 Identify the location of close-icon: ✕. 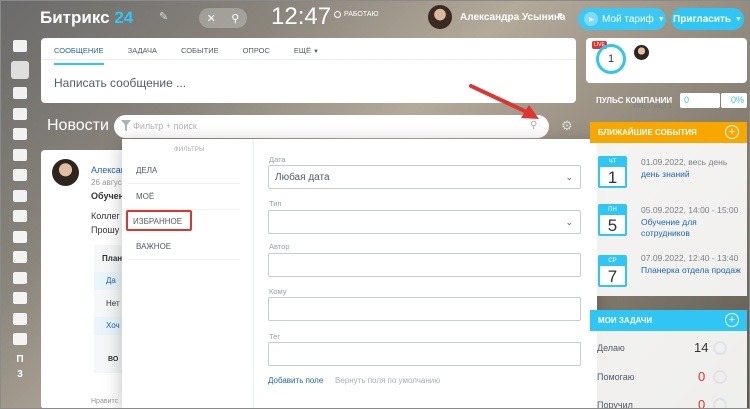
(211, 18).